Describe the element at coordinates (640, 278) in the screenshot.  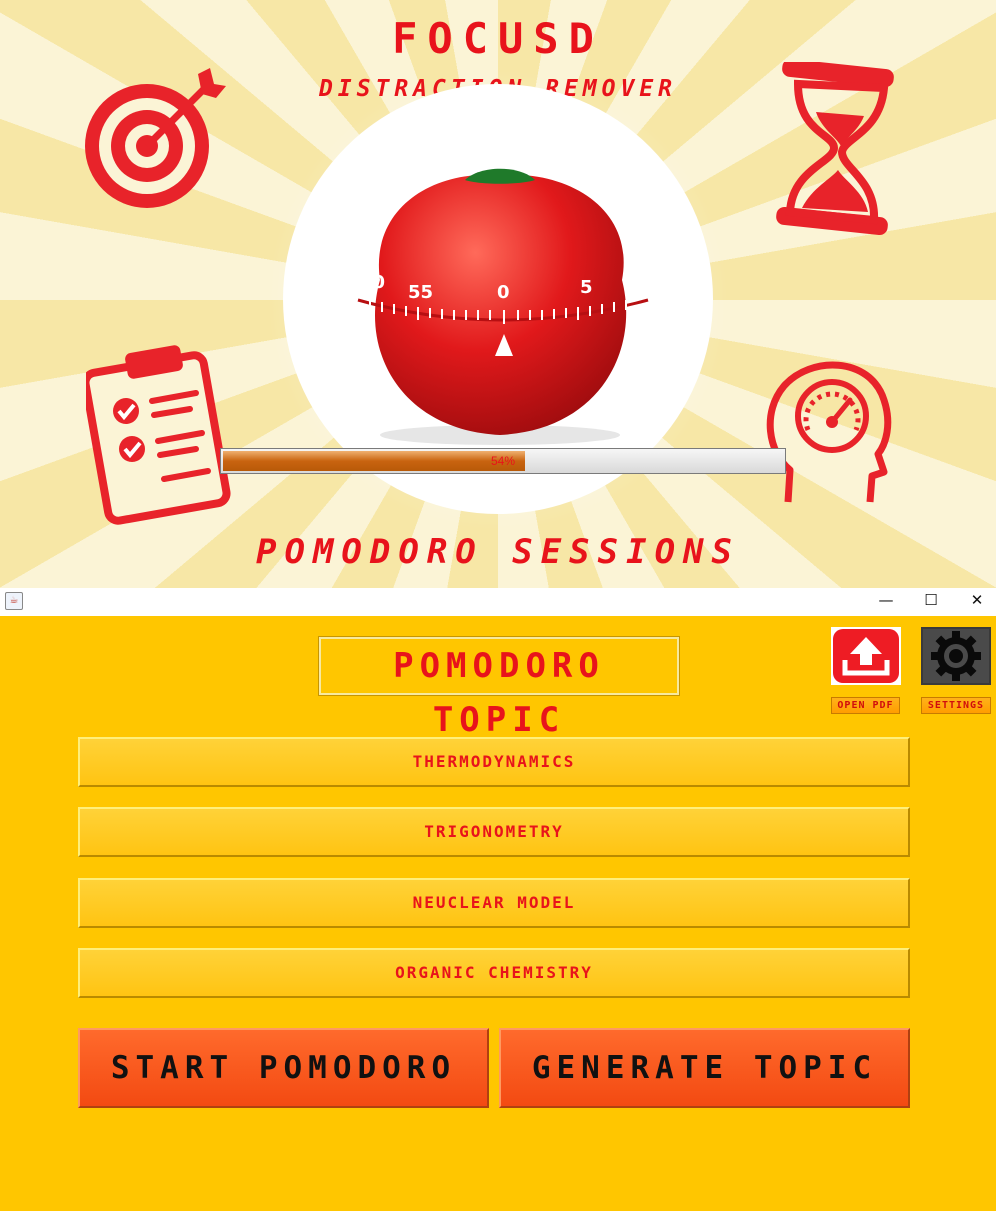
I see `dial-label: 10` at that location.